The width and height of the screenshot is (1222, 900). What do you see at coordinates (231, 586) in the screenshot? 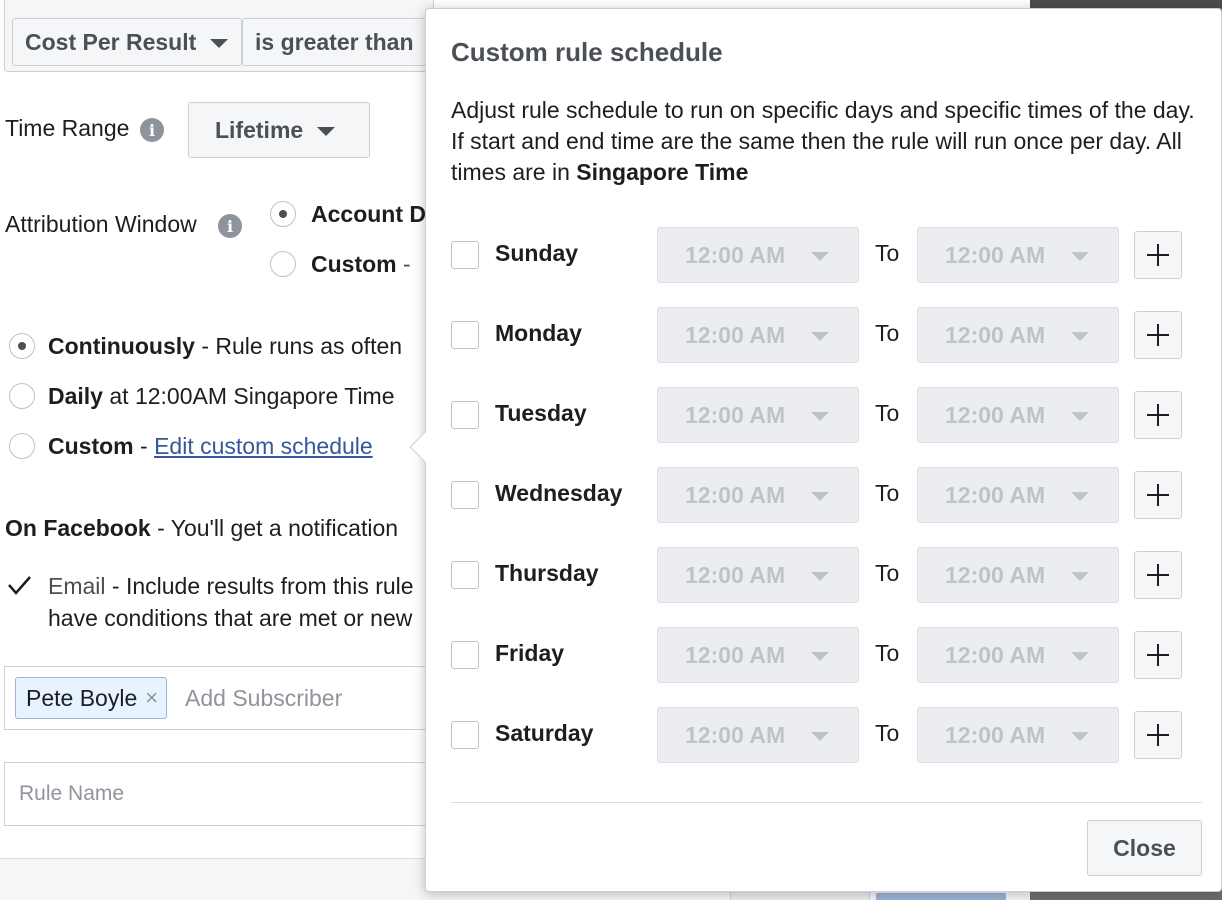
I see `email-label: Email - Include results from this rule` at bounding box center [231, 586].